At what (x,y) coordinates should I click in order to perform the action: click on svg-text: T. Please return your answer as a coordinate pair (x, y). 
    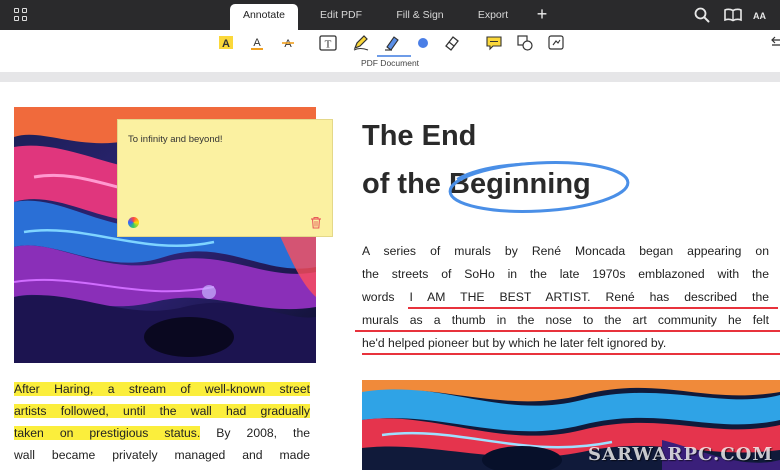
    Looking at the image, I should click on (328, 45).